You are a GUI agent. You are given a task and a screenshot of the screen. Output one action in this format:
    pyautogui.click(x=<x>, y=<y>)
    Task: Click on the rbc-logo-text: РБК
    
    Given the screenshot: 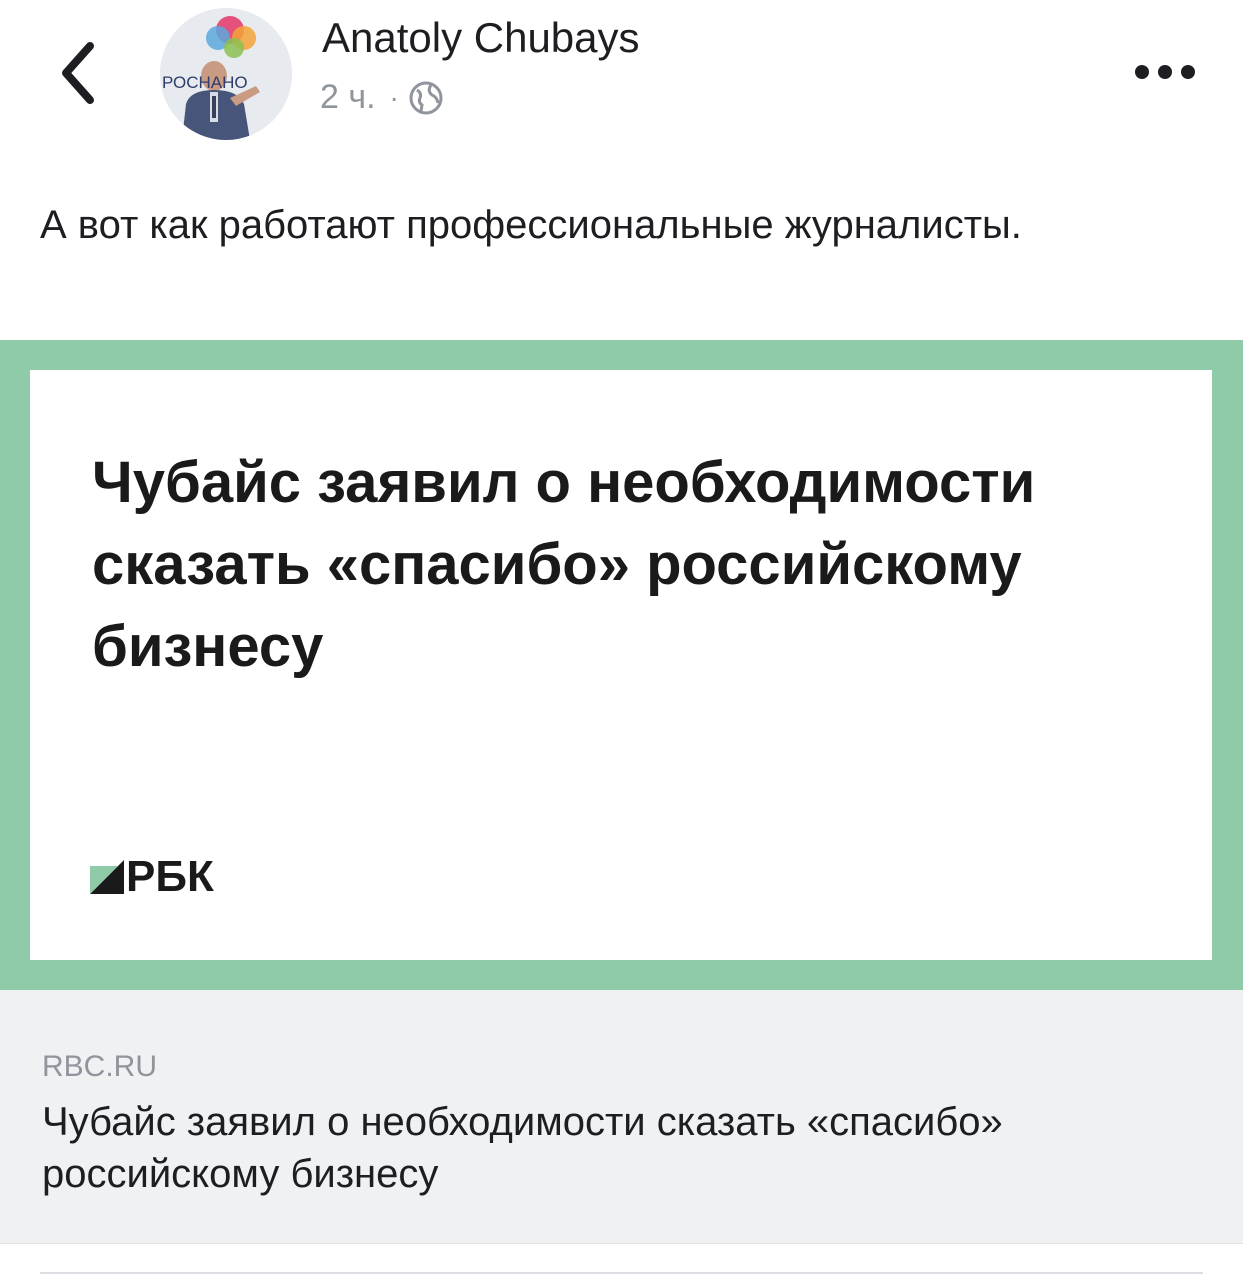 What is the action you would take?
    pyautogui.click(x=170, y=876)
    